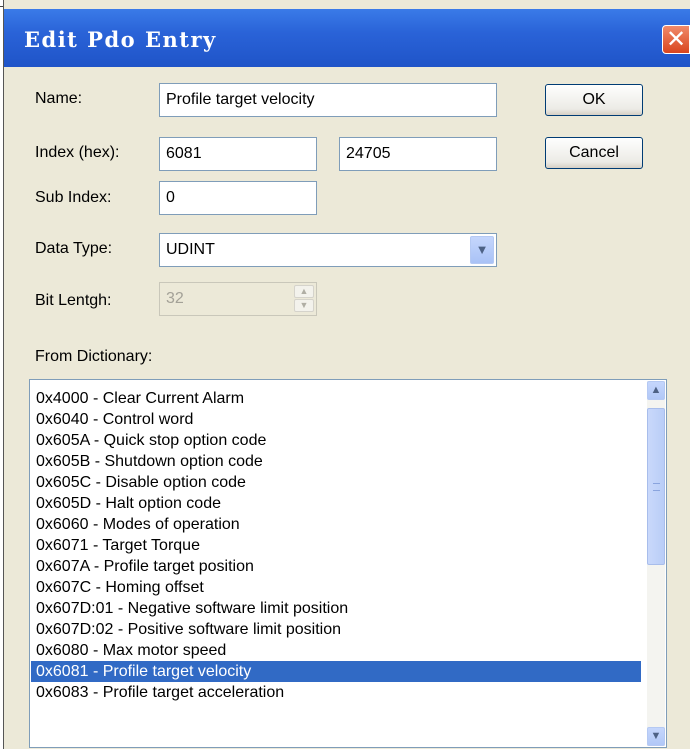 The height and width of the screenshot is (749, 690). I want to click on datatype-label: Data Type:, so click(74, 248).